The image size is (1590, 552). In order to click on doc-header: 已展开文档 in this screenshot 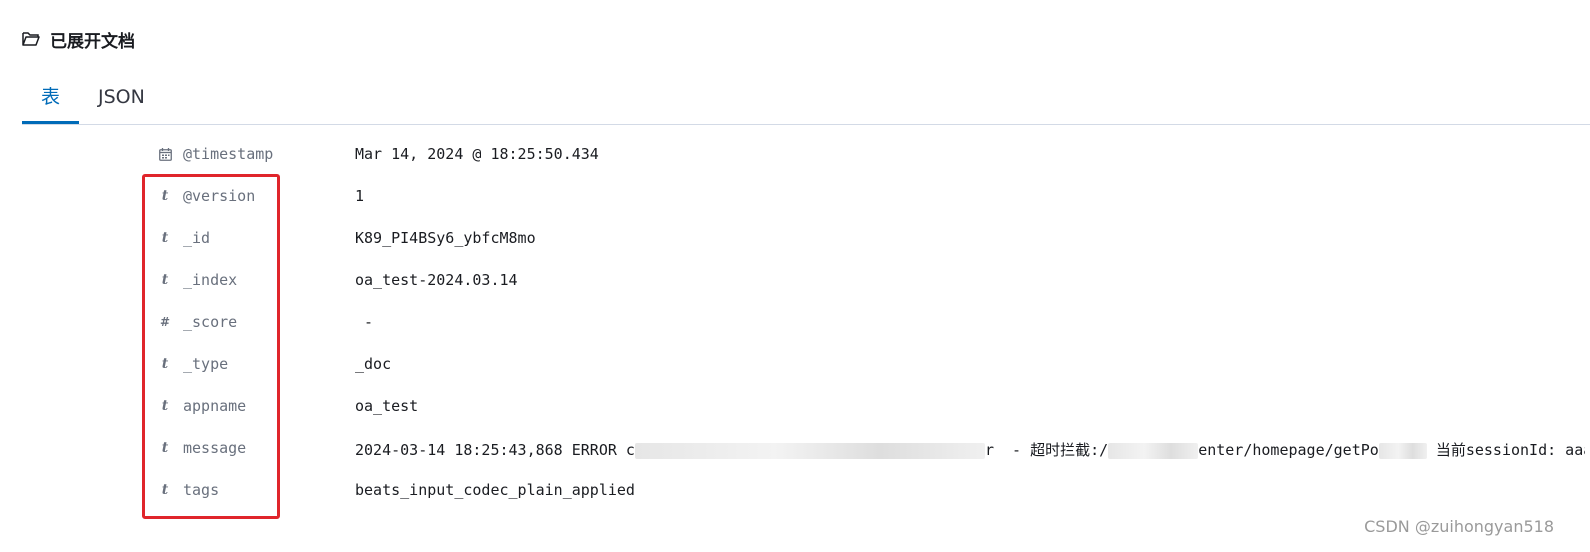, I will do `click(78, 39)`.